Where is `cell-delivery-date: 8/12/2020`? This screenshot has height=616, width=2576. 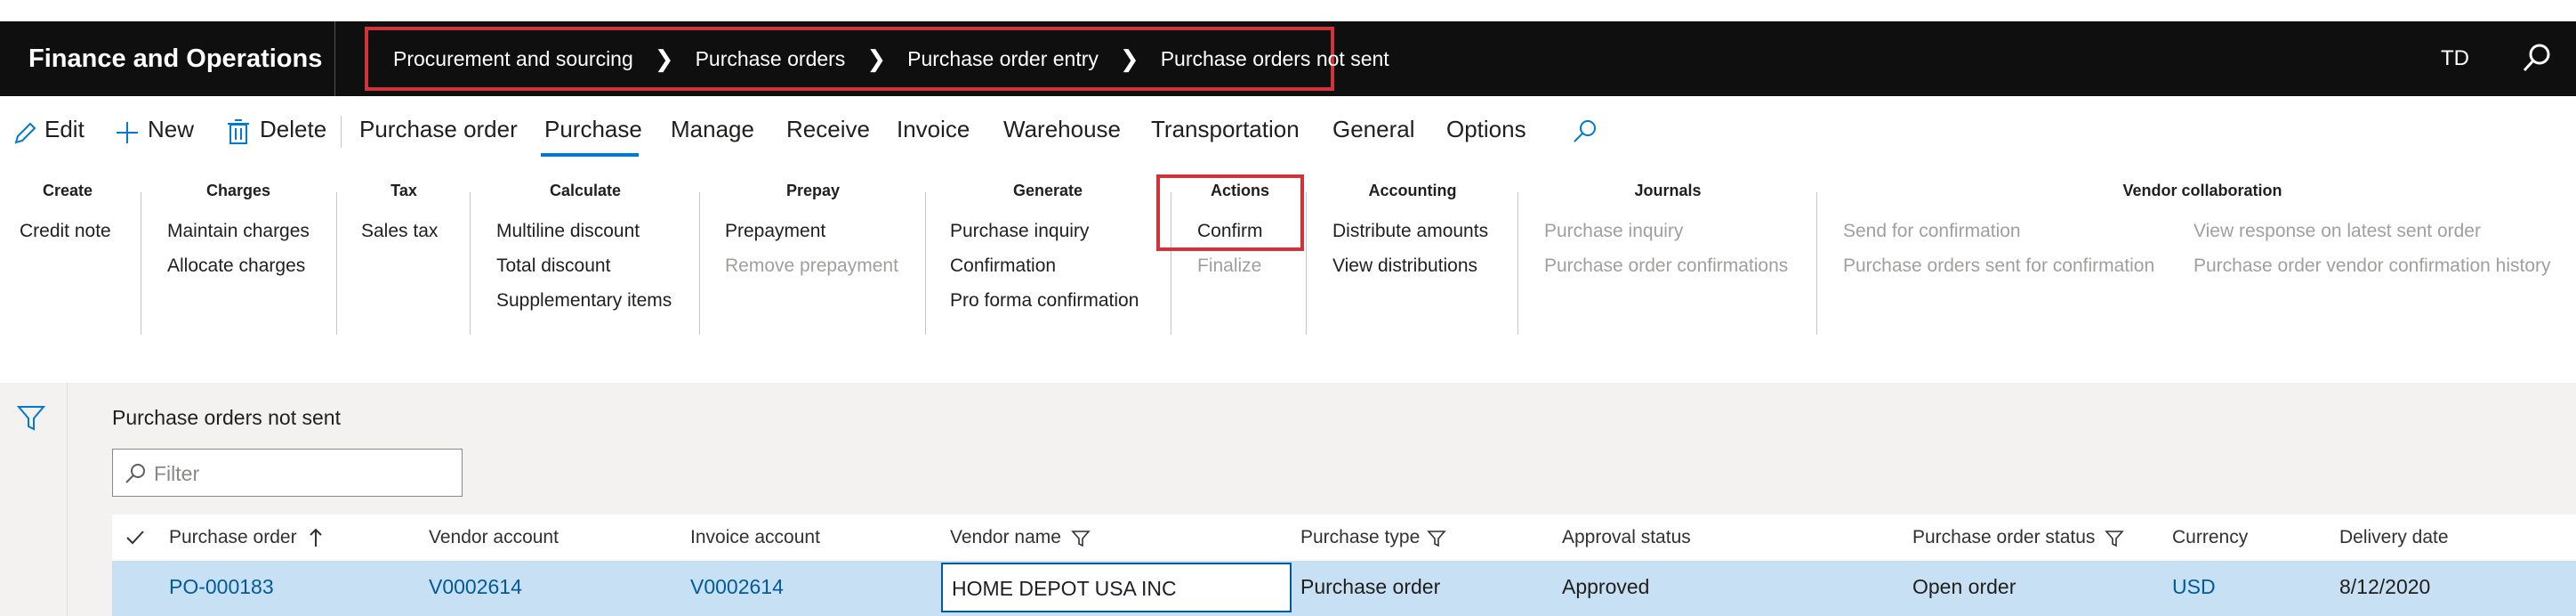
cell-delivery-date: 8/12/2020 is located at coordinates (2385, 586).